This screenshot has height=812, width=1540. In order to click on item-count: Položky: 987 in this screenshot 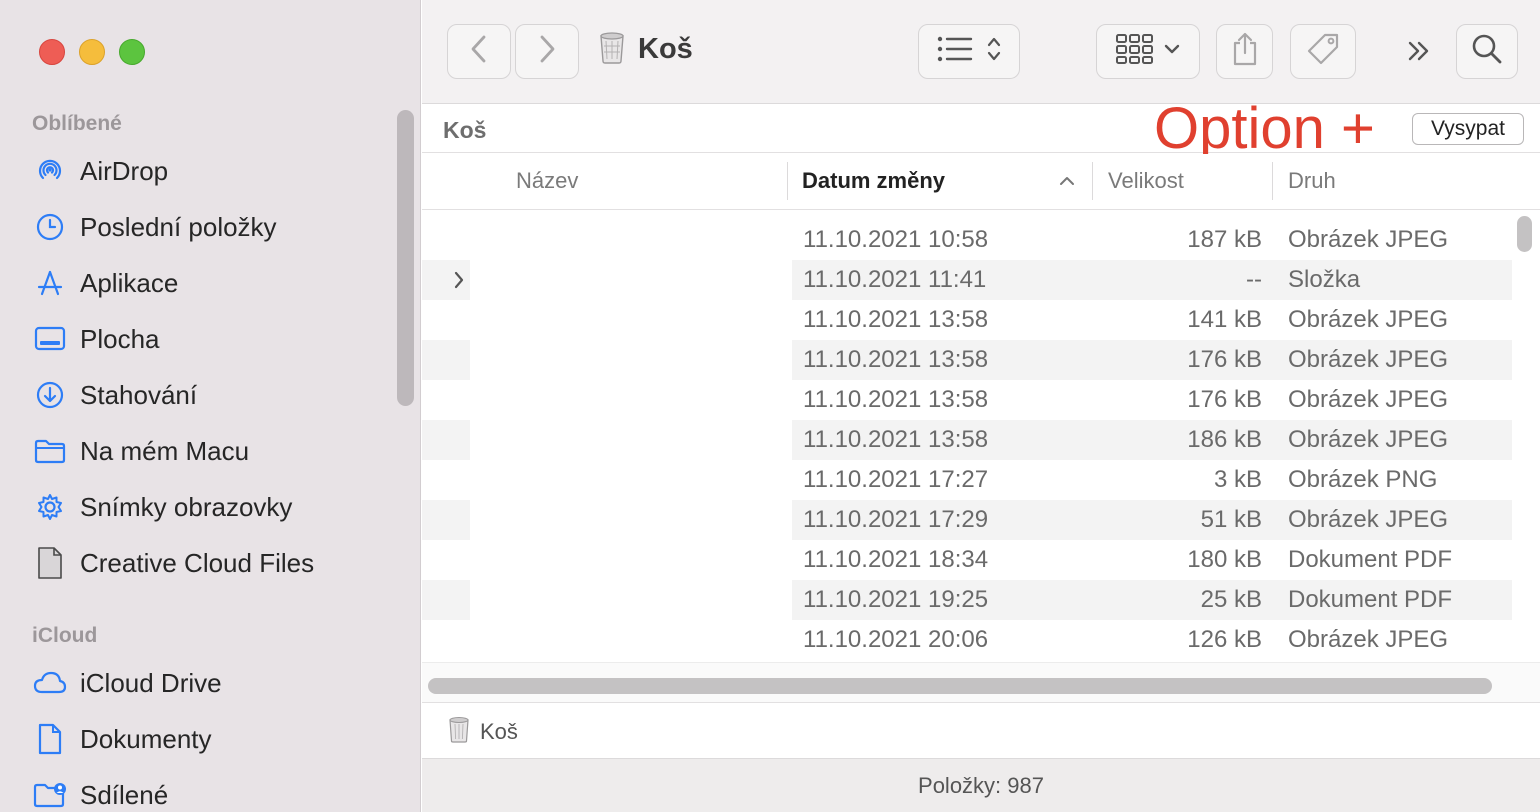, I will do `click(981, 785)`.